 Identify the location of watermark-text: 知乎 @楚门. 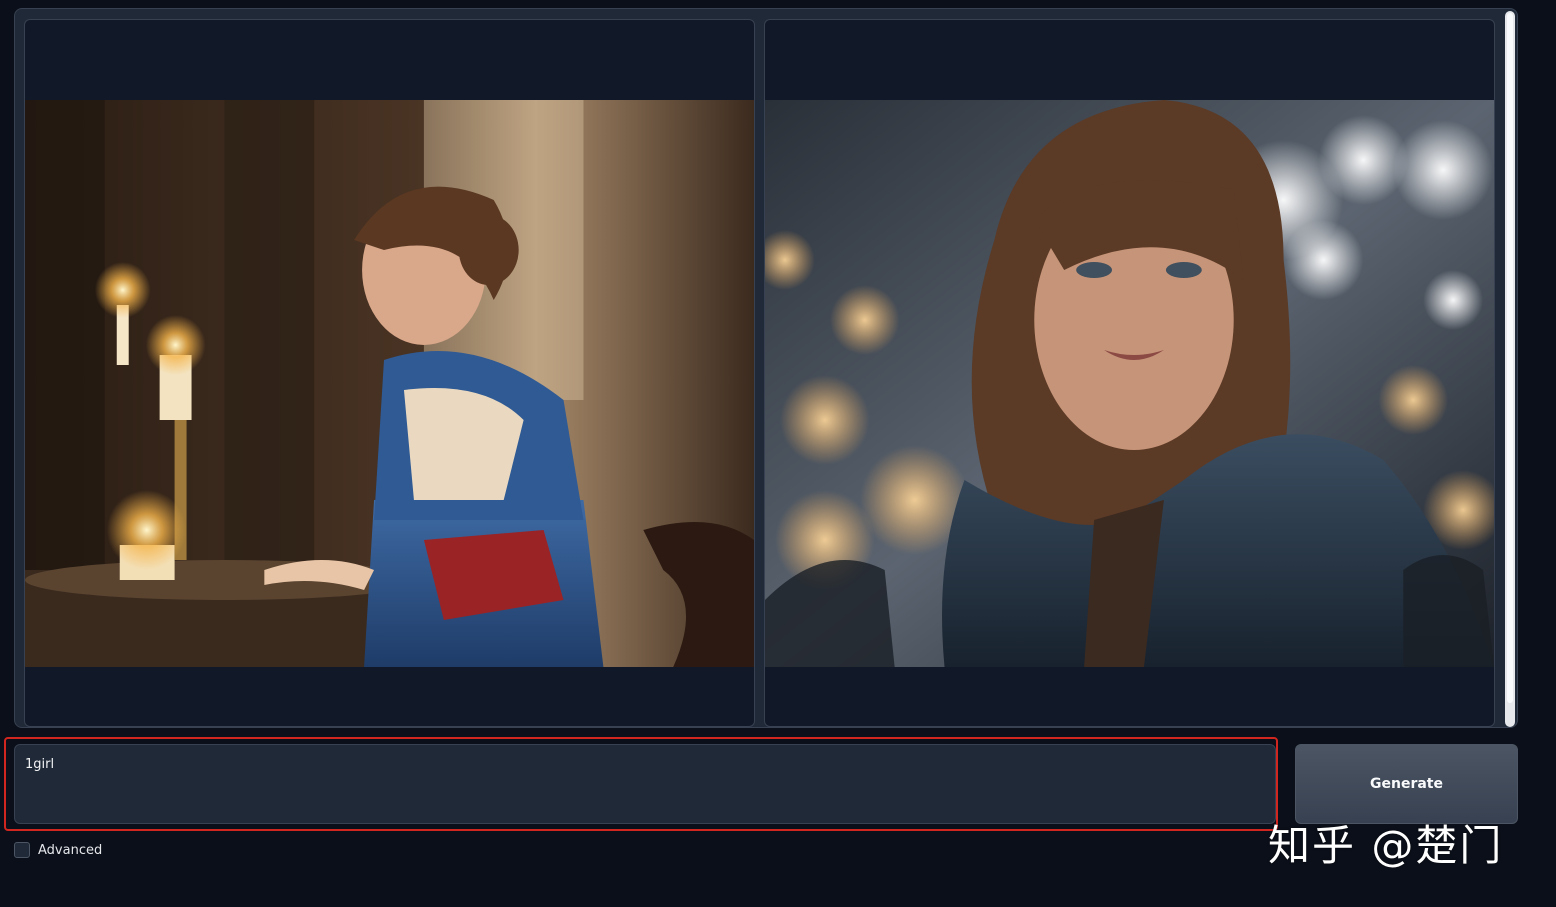
(1386, 845).